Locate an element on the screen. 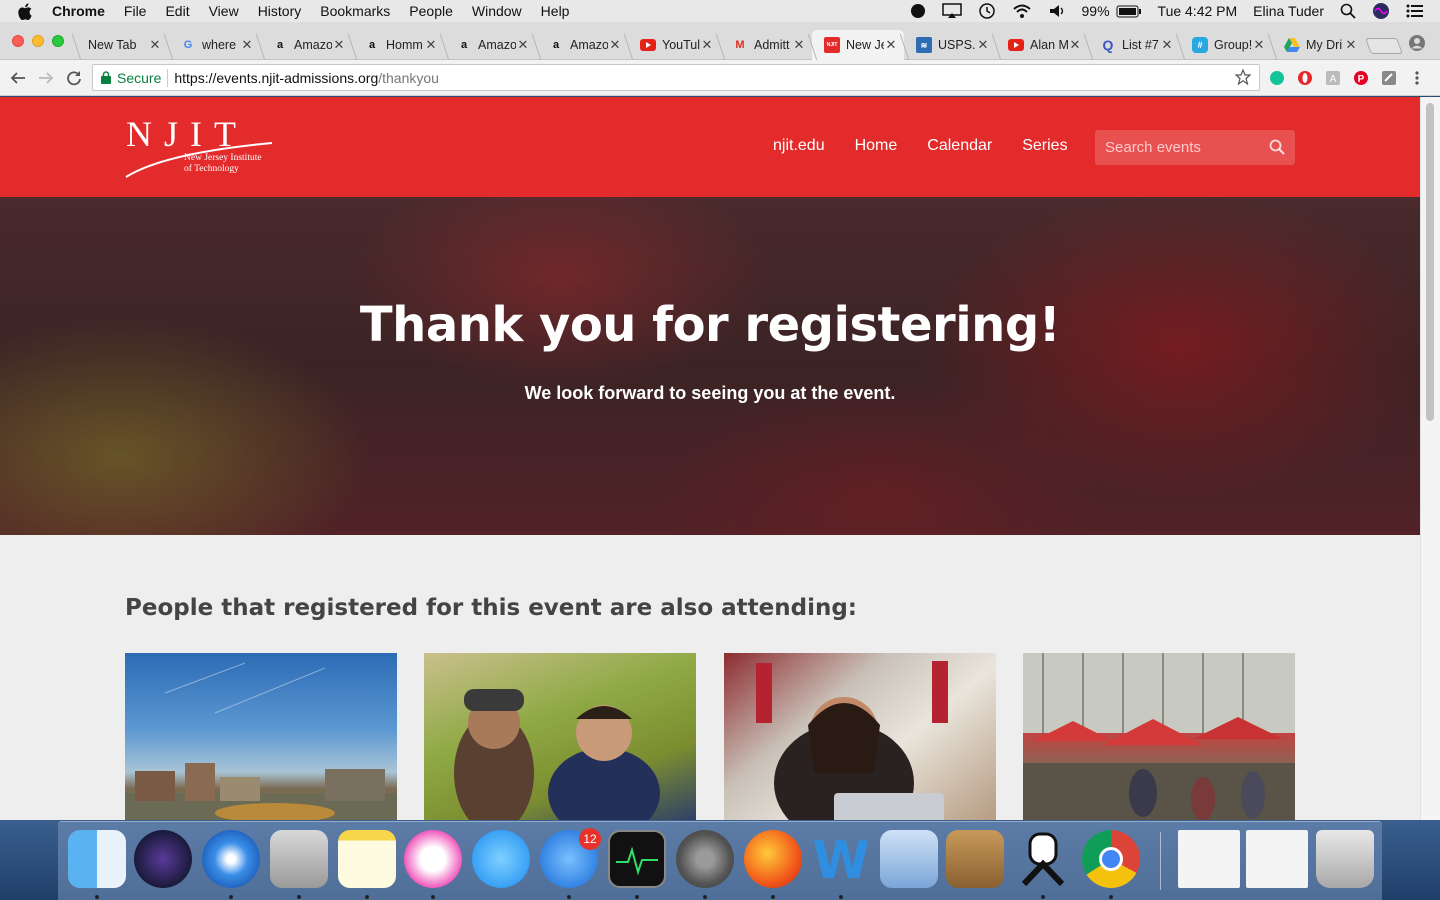 Image resolution: width=1440 pixels, height=900 pixels. maximize-window-button is located at coordinates (58, 41).